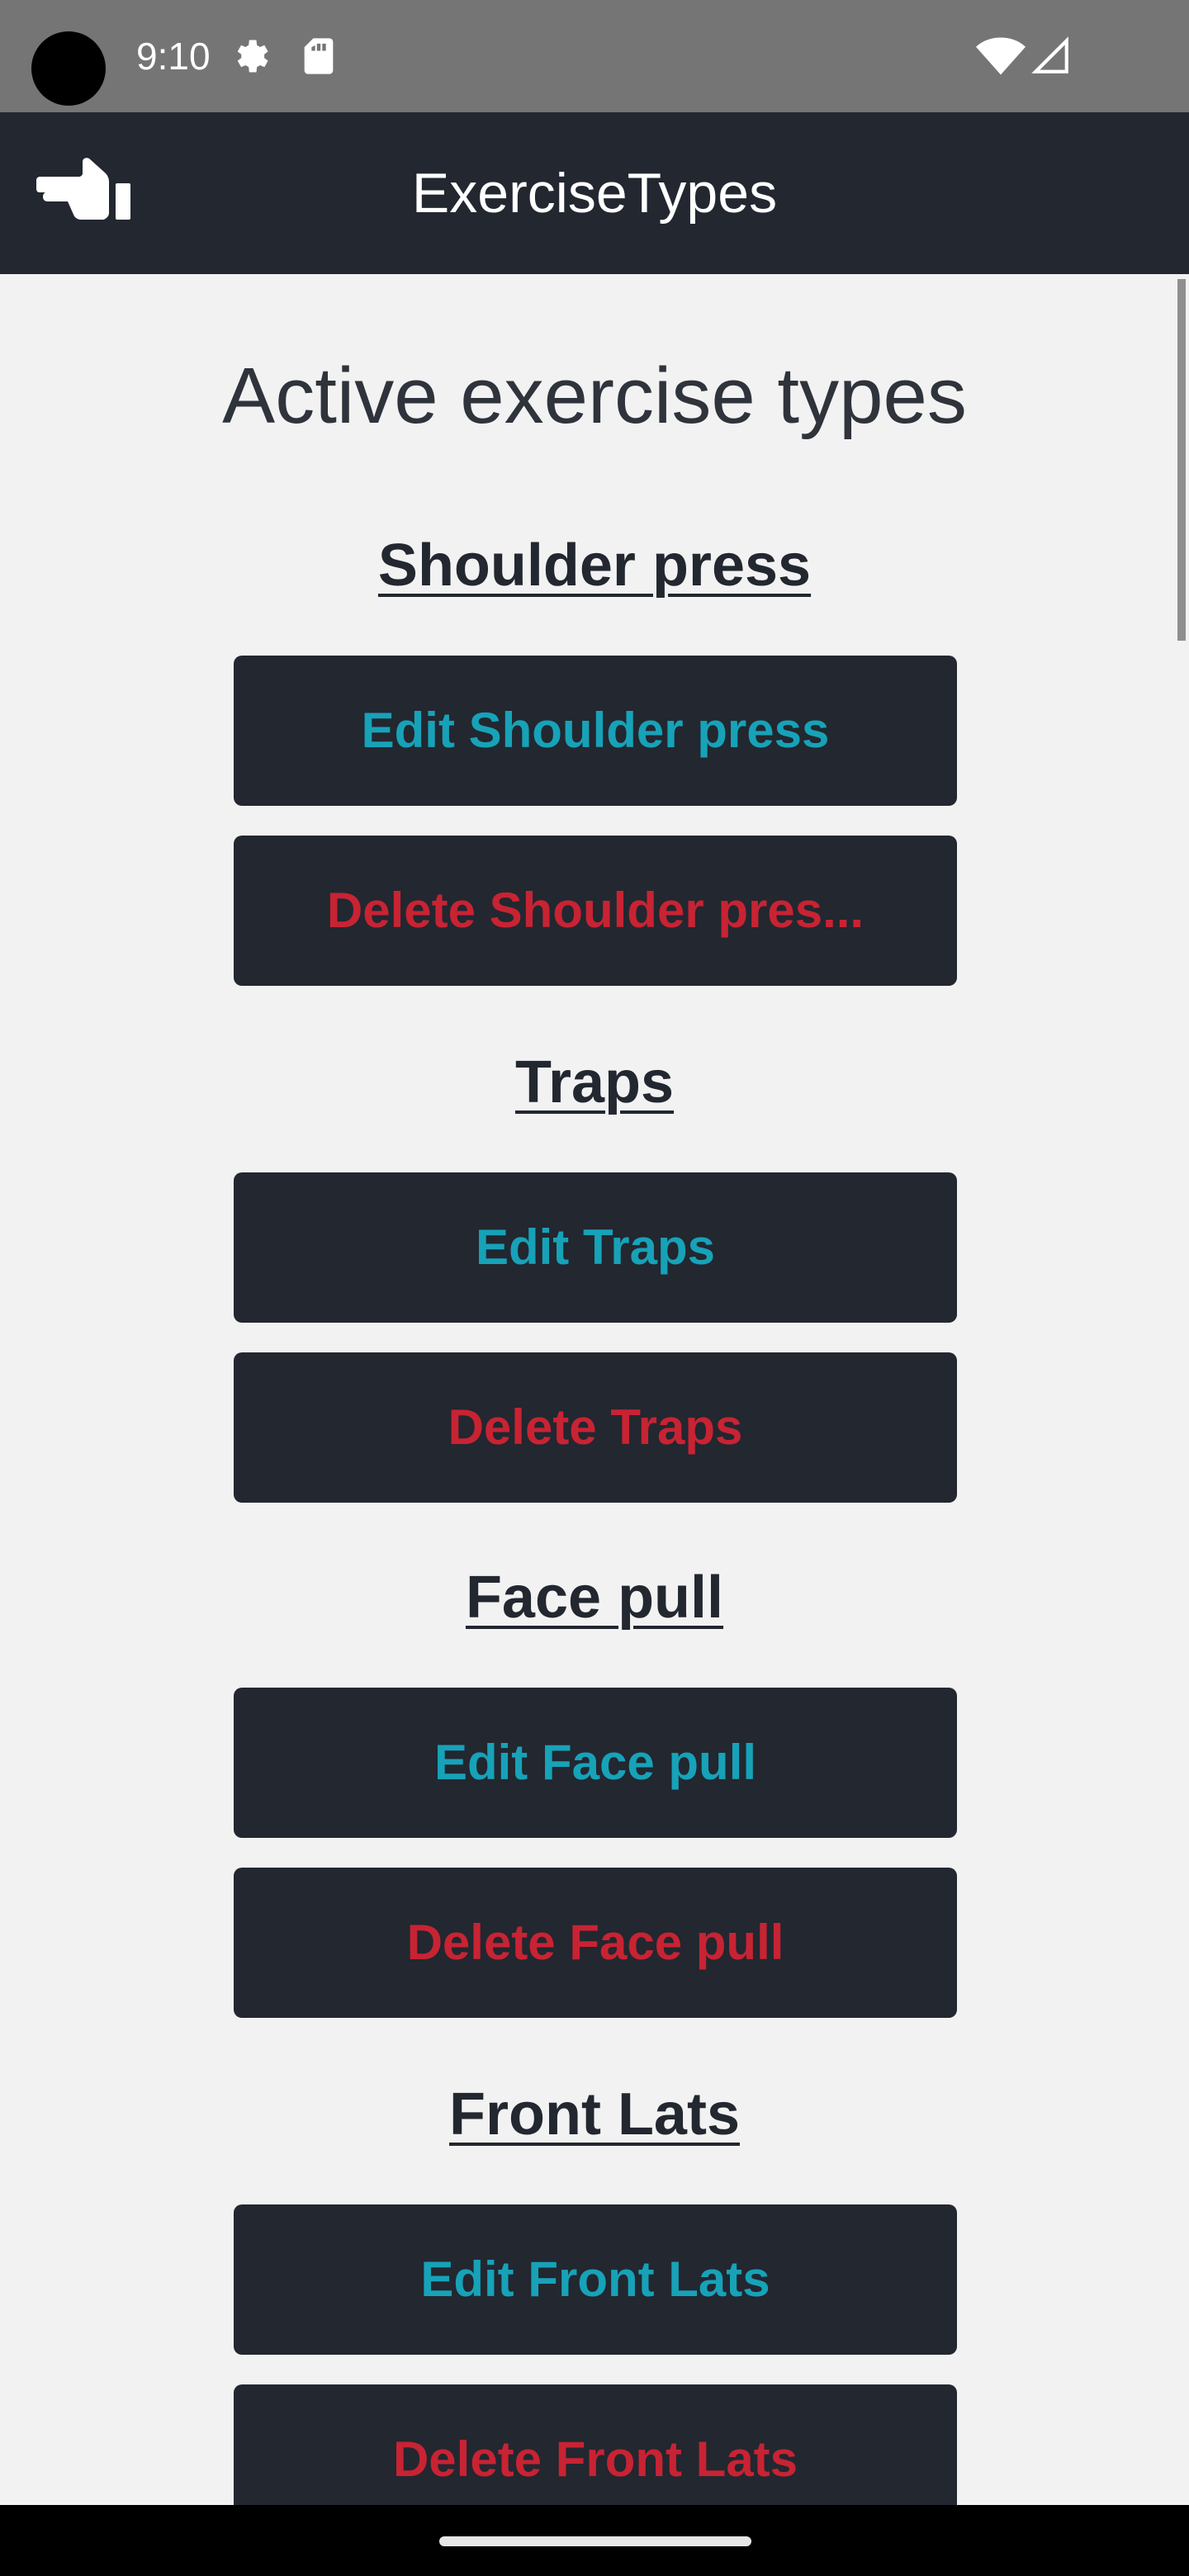 This screenshot has width=1189, height=2576. Describe the element at coordinates (594, 396) in the screenshot. I see `page-title: Active exercise types` at that location.